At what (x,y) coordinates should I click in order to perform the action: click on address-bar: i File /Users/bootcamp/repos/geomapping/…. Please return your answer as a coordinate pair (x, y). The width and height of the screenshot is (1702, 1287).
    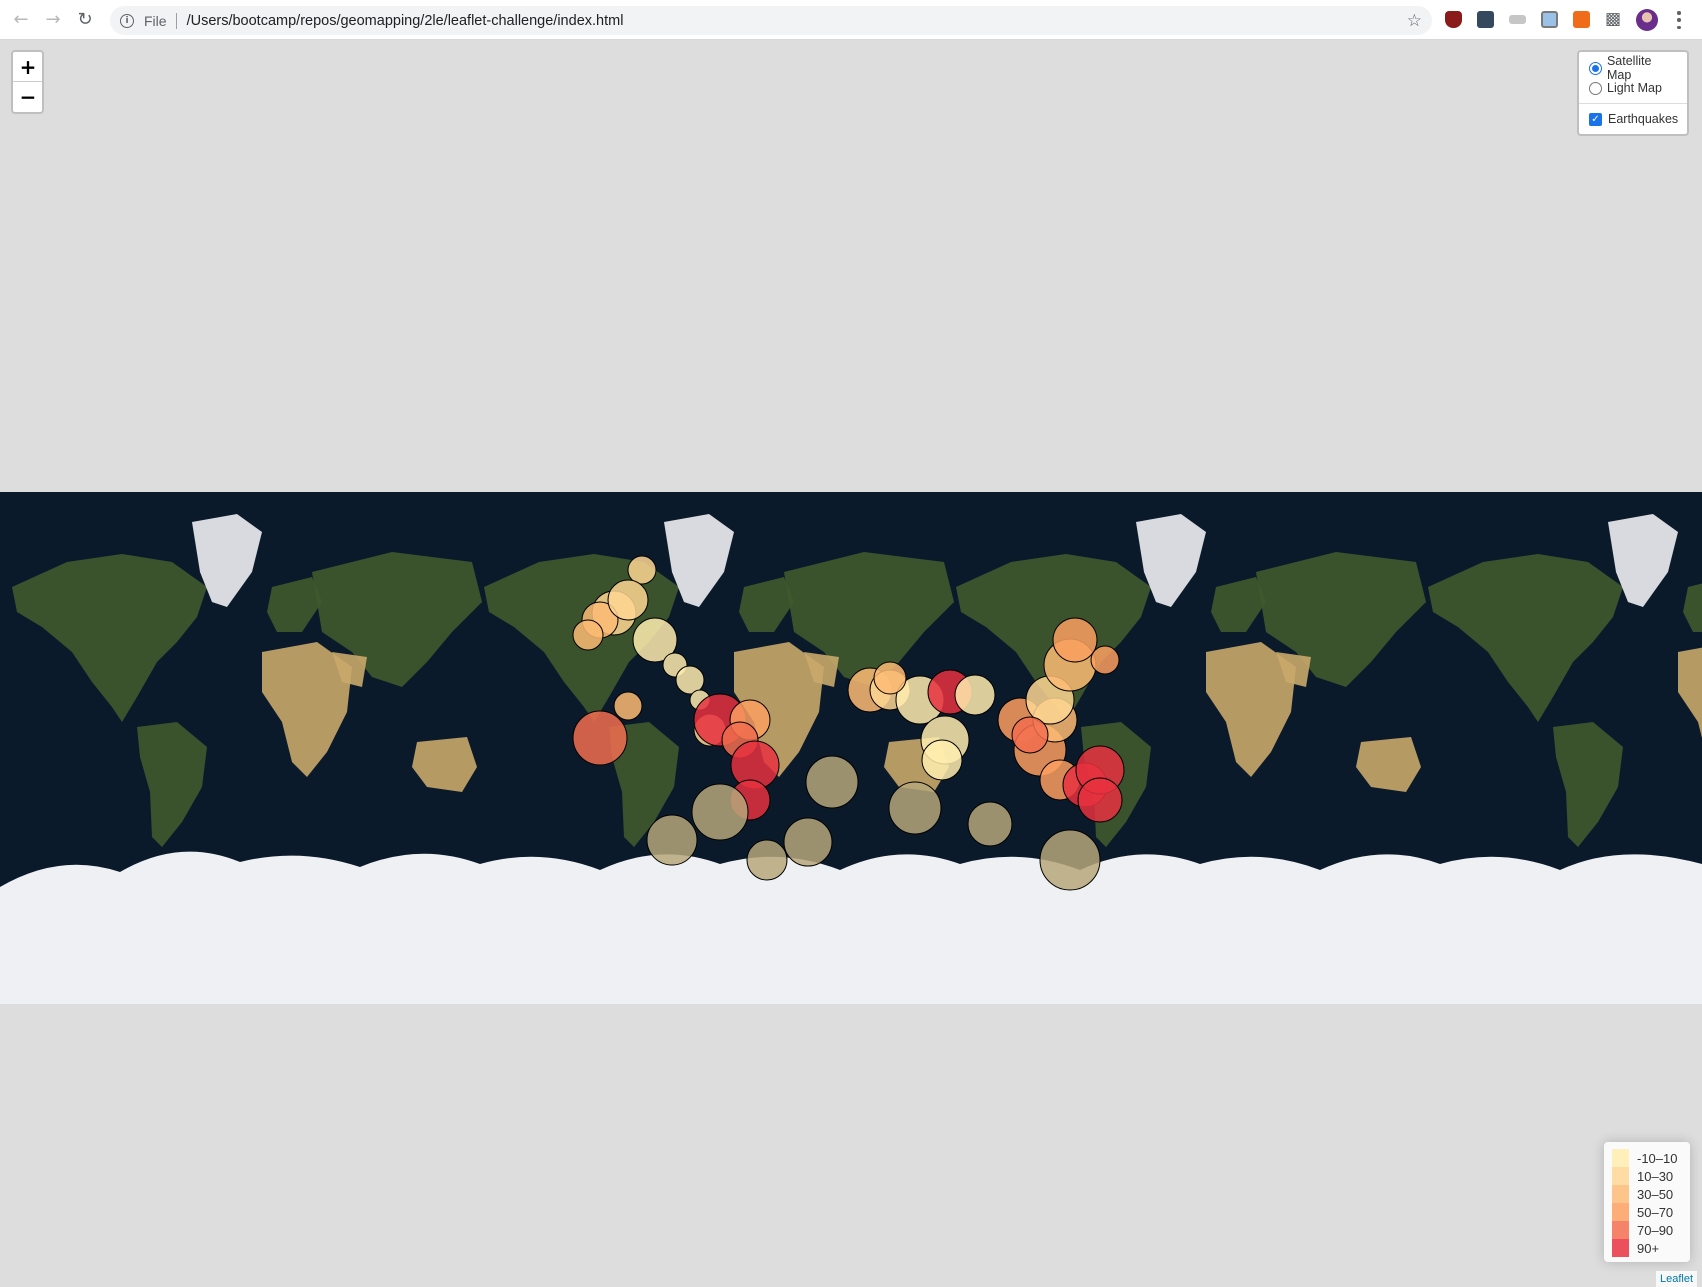
    Looking at the image, I should click on (771, 20).